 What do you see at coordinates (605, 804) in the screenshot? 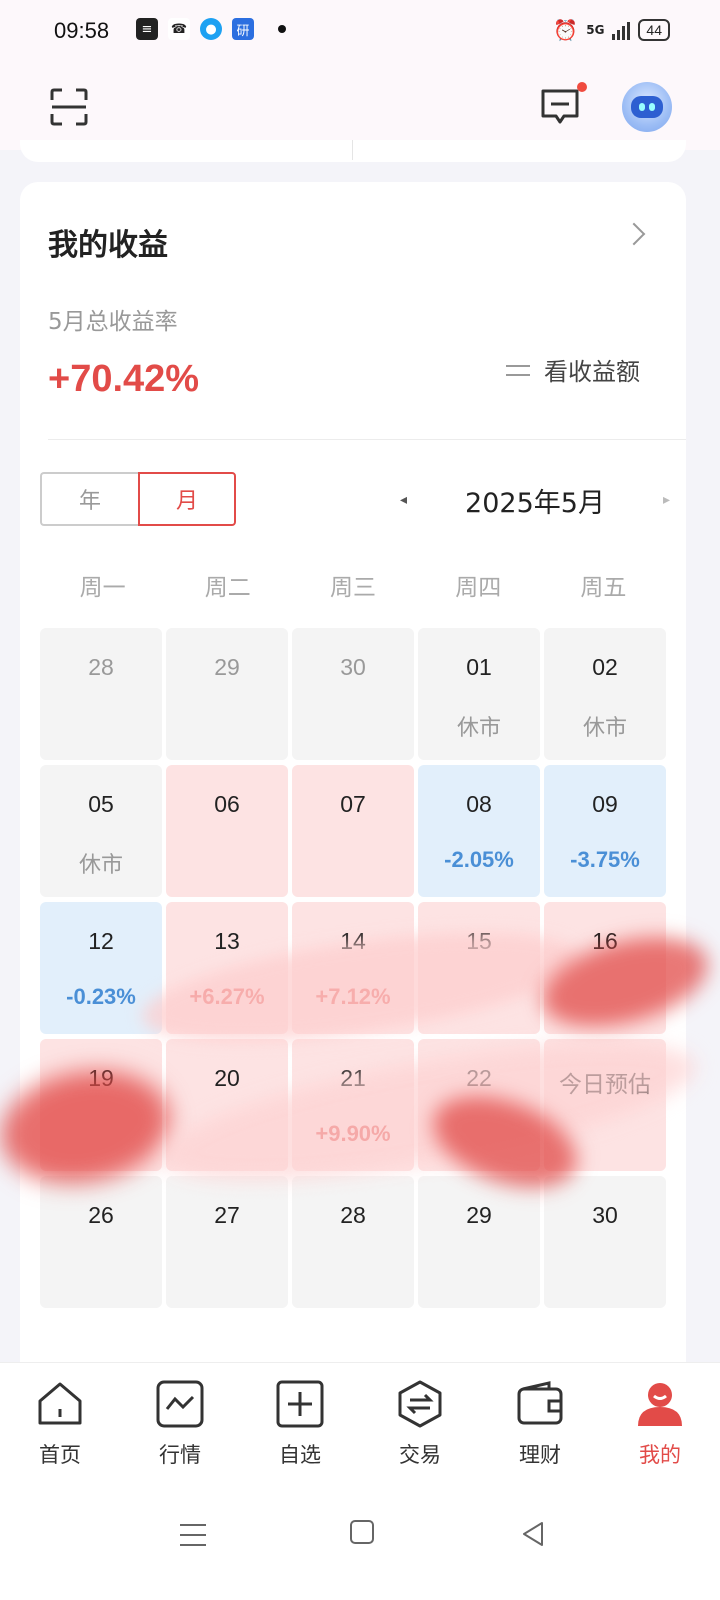
I see `calendar-day-number: 09` at bounding box center [605, 804].